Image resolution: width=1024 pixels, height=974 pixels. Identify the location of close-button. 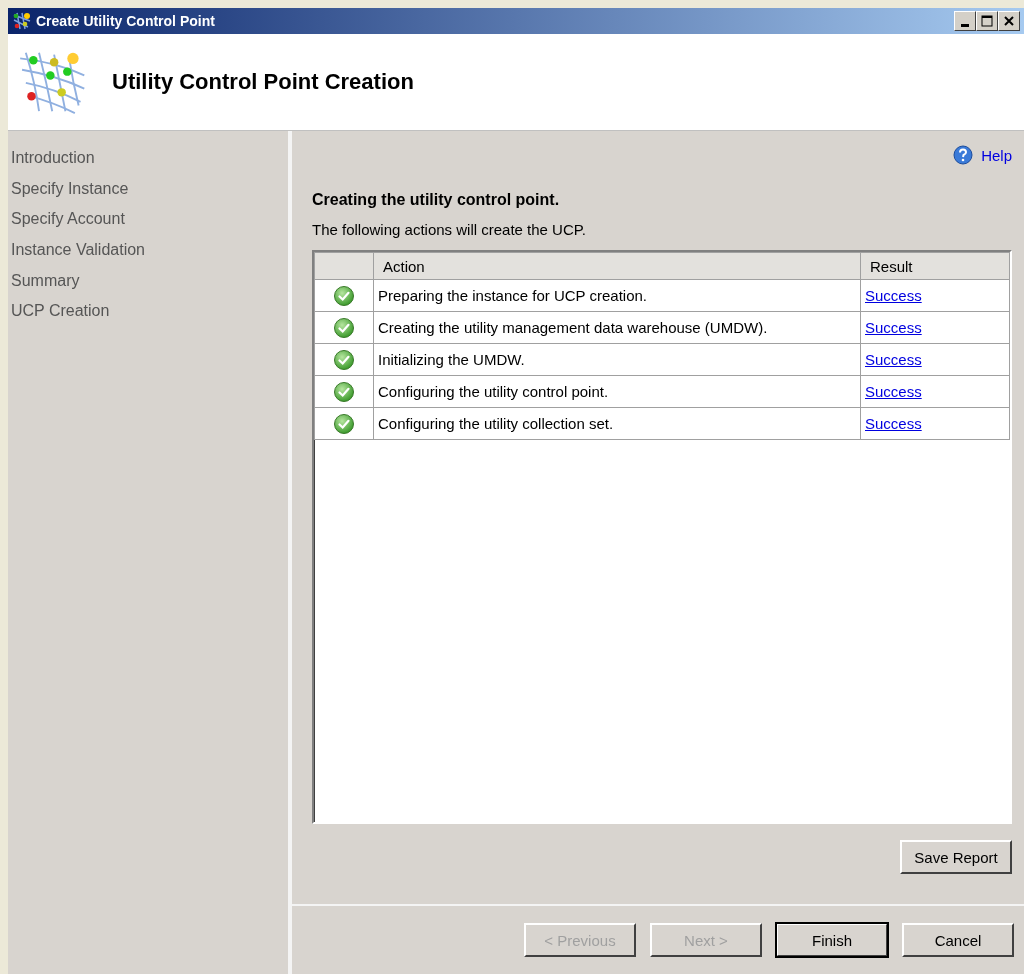
(1009, 21).